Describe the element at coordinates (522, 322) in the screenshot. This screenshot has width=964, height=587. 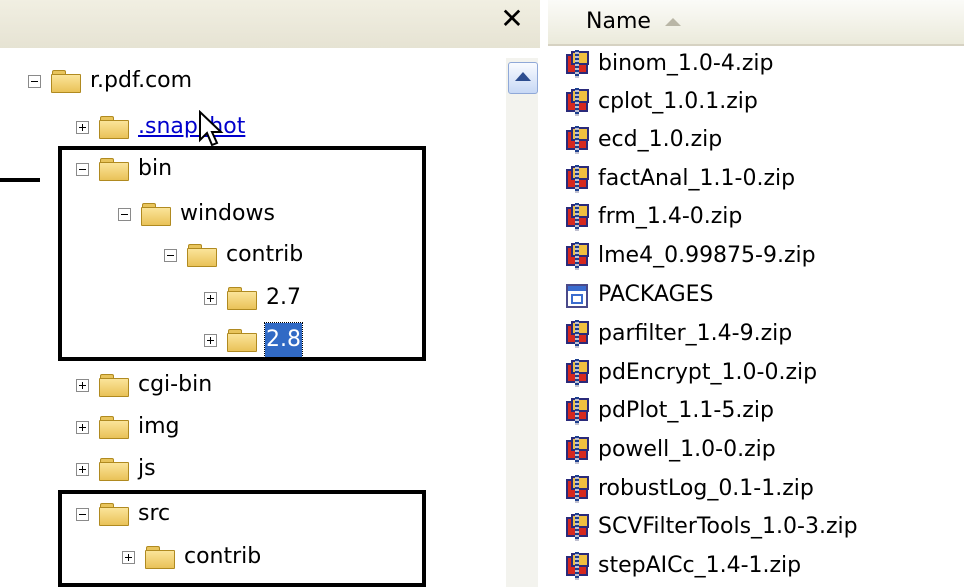
I see `tree-scrollbar` at that location.